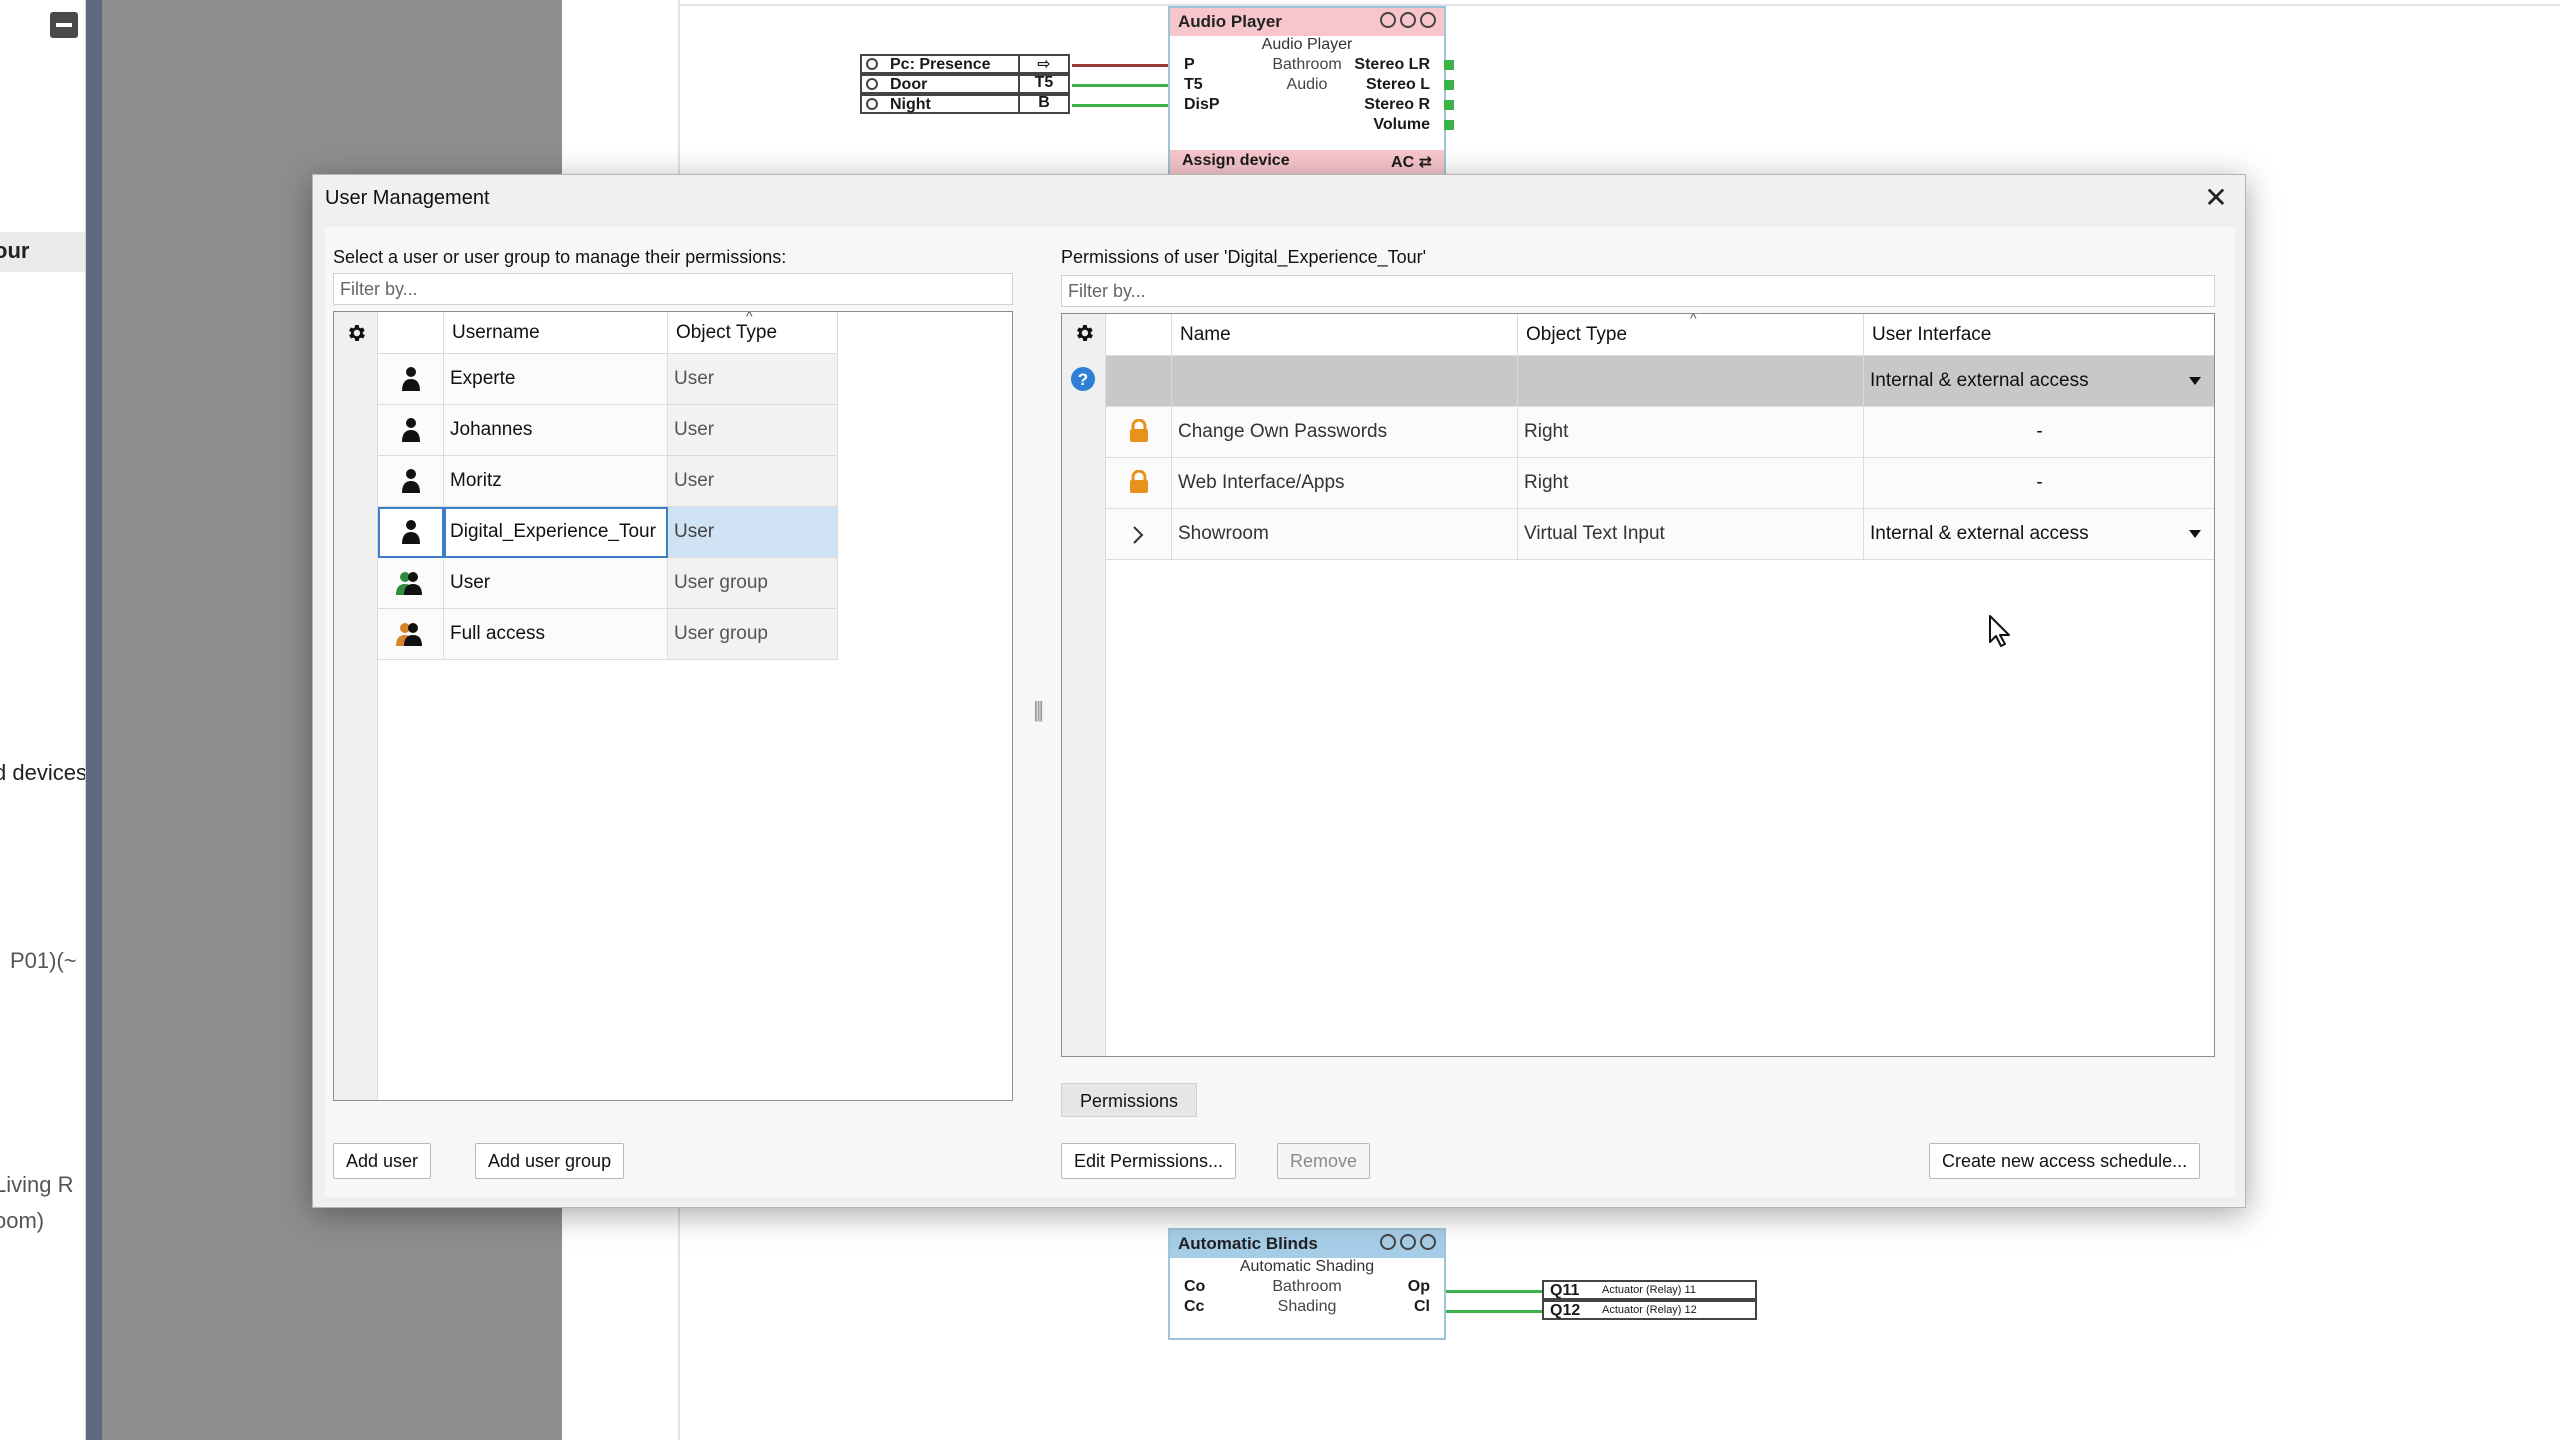 The width and height of the screenshot is (2560, 1440). What do you see at coordinates (43, 960) in the screenshot?
I see `sidebar-fragment: P01)(~` at bounding box center [43, 960].